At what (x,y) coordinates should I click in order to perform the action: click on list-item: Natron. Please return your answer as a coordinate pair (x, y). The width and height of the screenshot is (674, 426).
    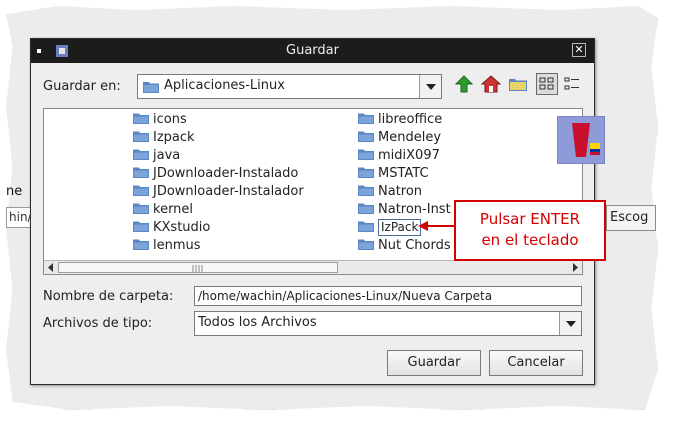
    Looking at the image, I should click on (390, 192).